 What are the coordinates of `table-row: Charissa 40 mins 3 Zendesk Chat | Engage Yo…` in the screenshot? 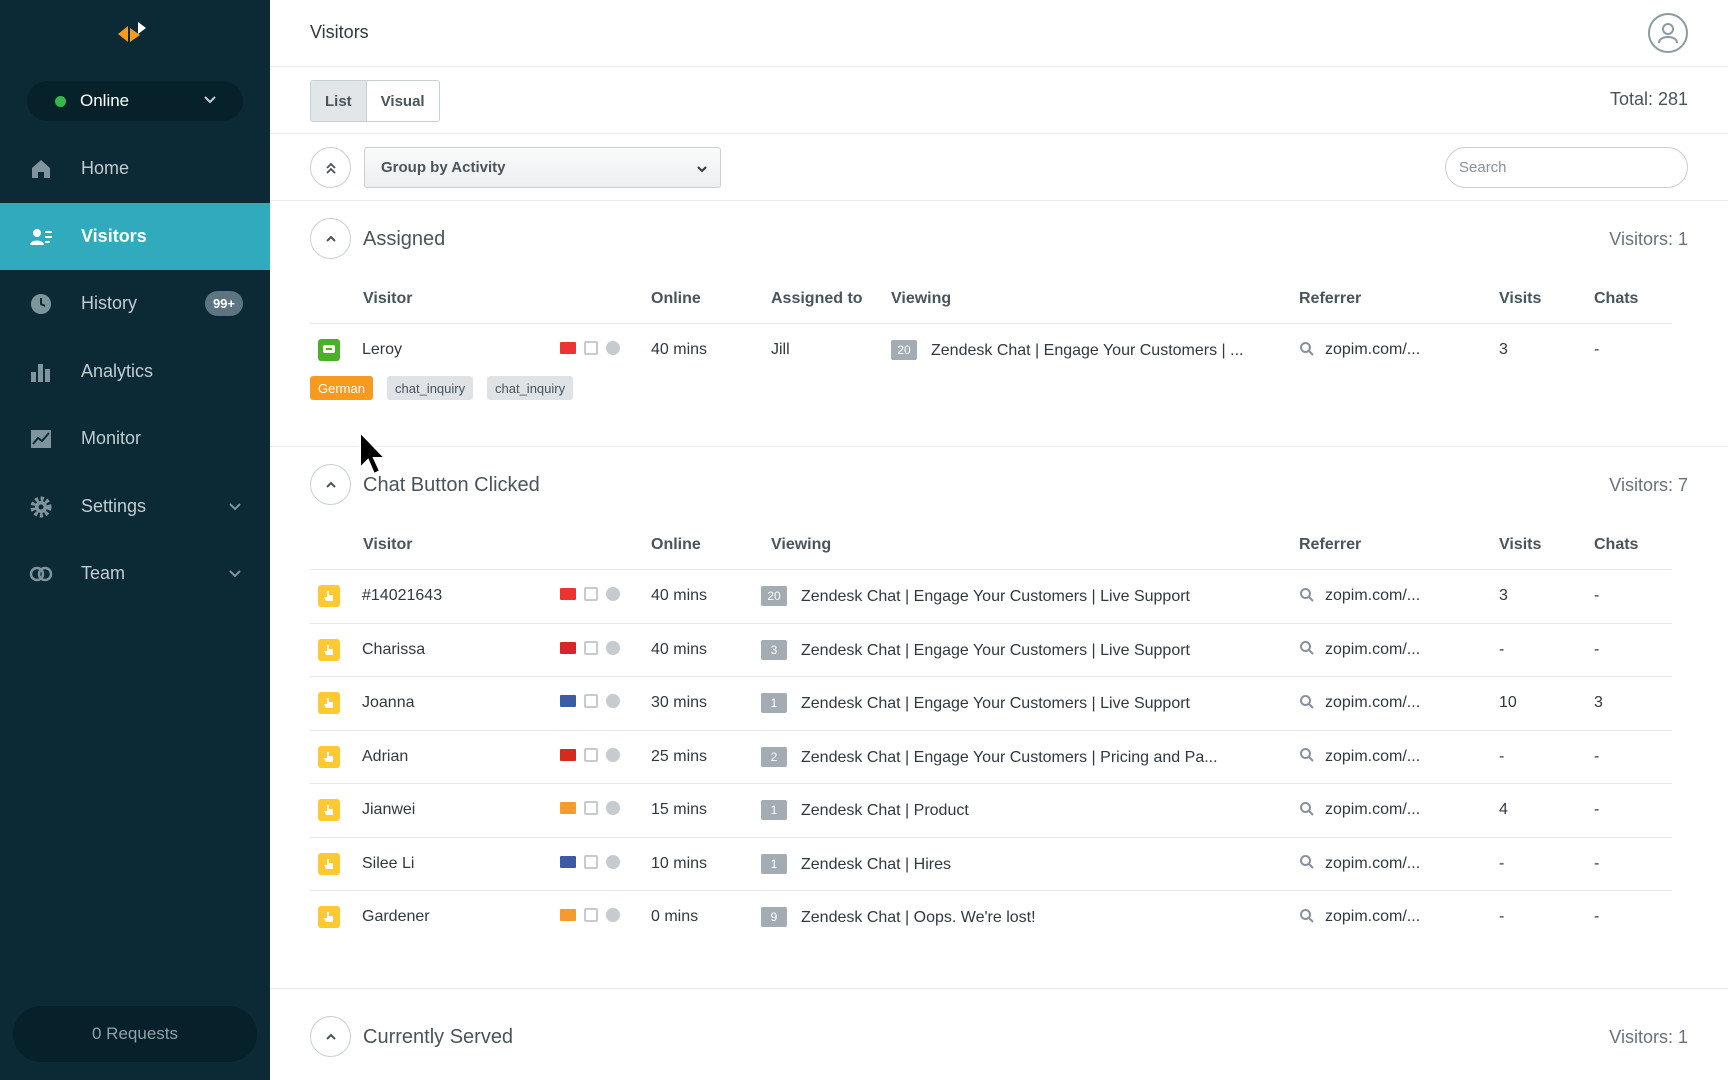 It's located at (991, 650).